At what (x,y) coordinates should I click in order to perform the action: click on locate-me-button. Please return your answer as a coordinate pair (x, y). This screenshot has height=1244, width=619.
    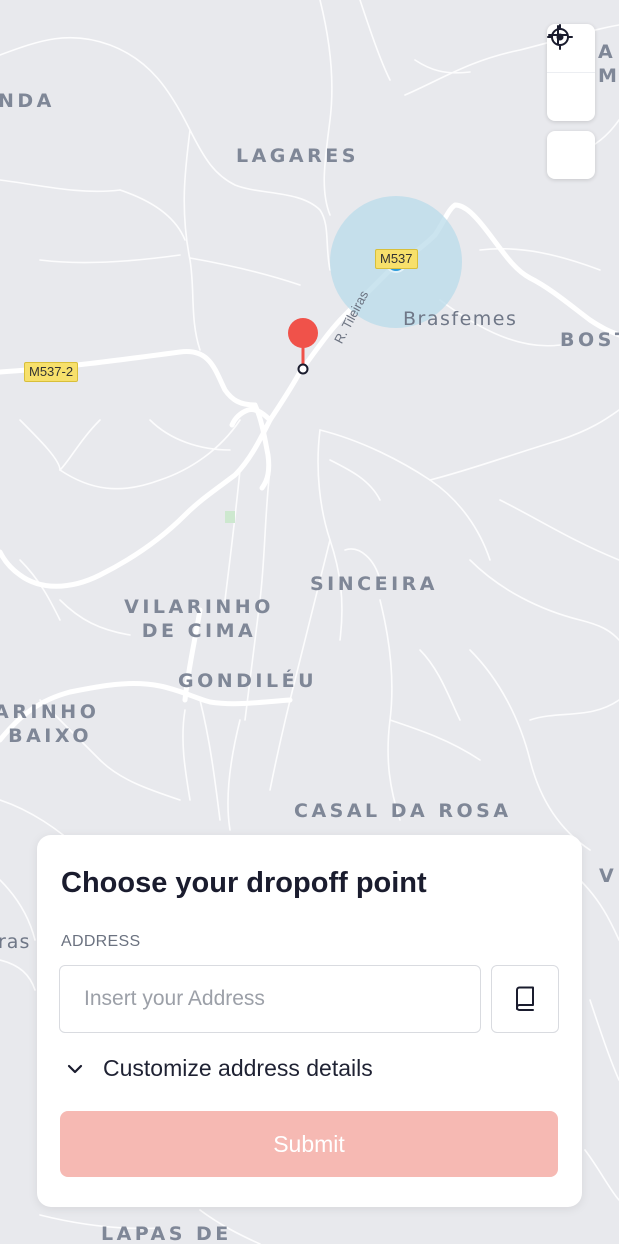
    Looking at the image, I should click on (571, 101).